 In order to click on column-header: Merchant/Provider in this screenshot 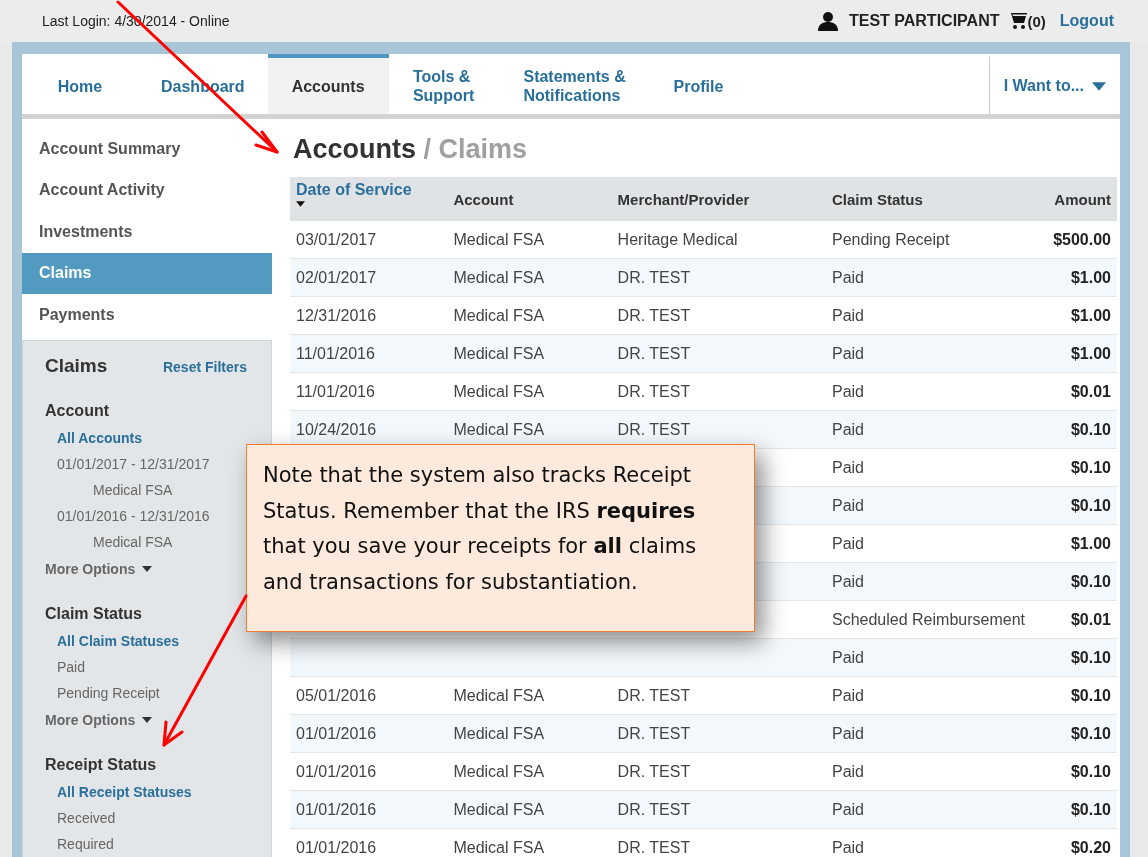, I will do `click(718, 199)`.